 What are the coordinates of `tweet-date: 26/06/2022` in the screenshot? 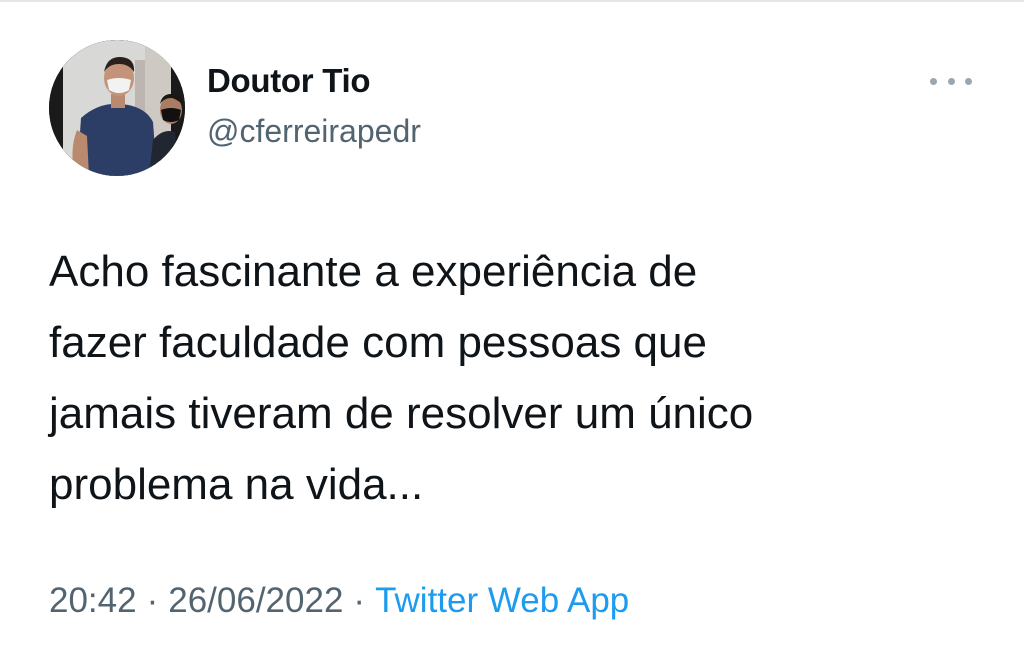 It's located at (255, 600).